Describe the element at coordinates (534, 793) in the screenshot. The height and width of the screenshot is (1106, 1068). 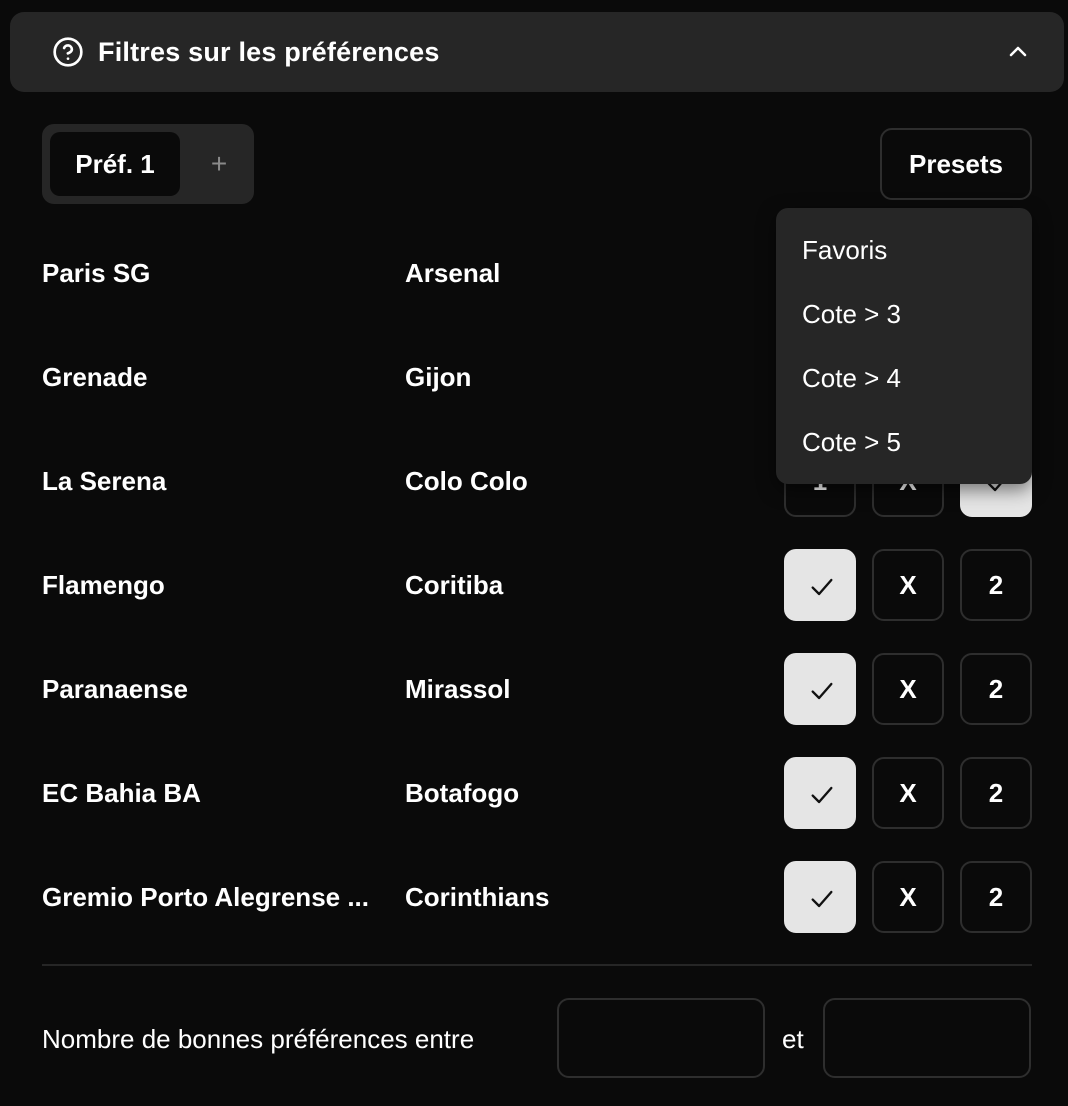
I see `match-row: EC Bahia BA Botafogo X 2` at that location.